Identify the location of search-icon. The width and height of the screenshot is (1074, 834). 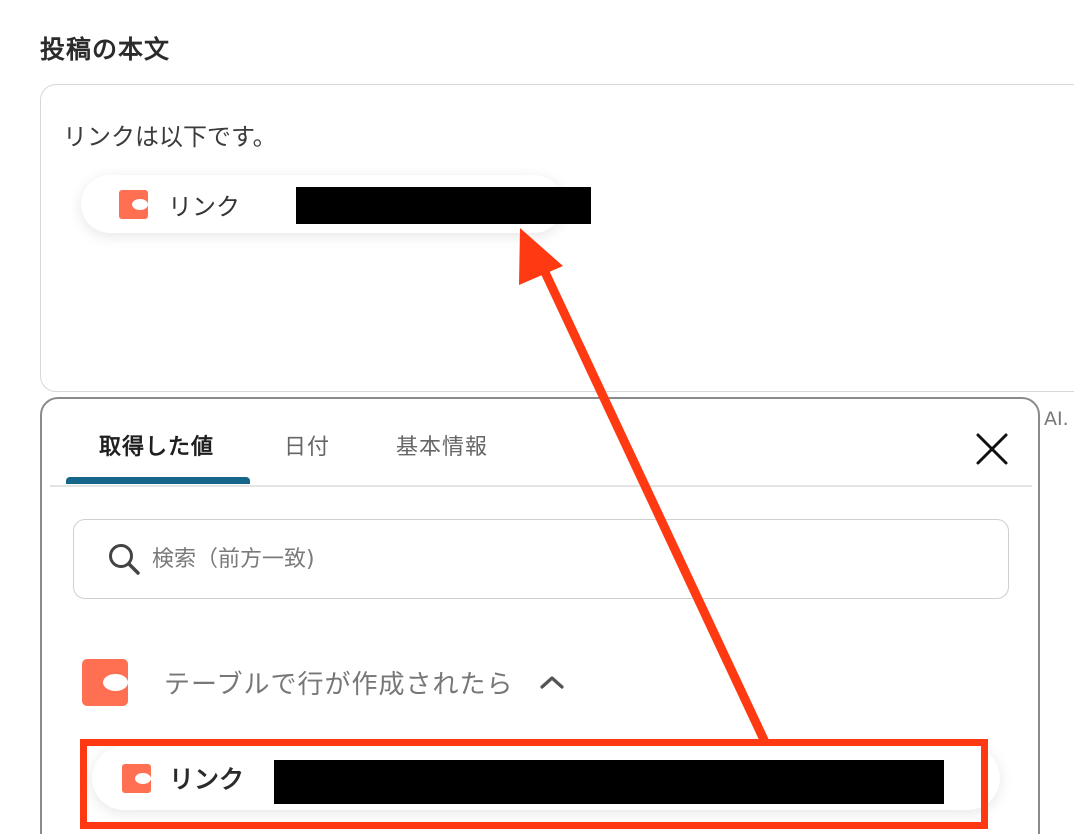
(124, 559).